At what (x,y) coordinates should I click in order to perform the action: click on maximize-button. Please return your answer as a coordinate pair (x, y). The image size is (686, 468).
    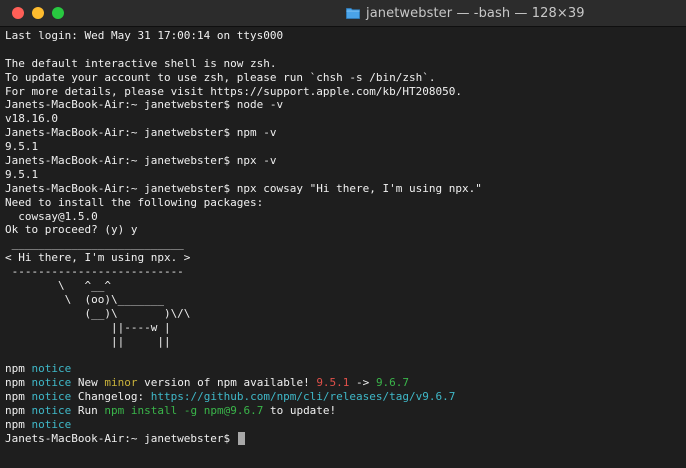
    Looking at the image, I should click on (58, 13).